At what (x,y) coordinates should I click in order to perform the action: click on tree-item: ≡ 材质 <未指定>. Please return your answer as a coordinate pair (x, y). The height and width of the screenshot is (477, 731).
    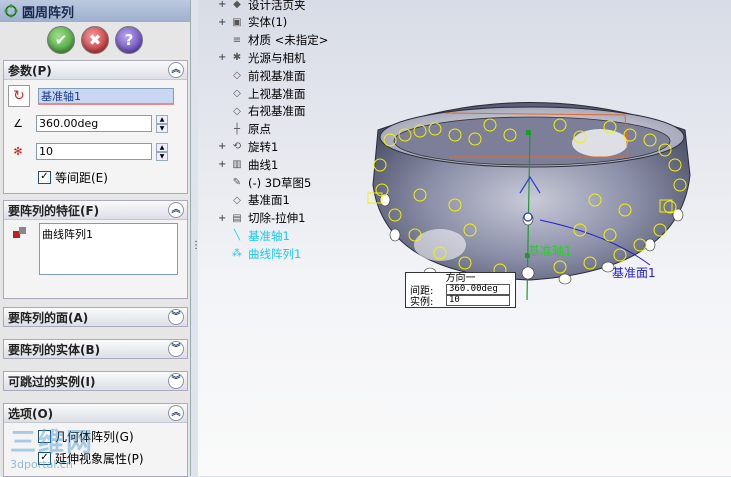
    Looking at the image, I should click on (273, 40).